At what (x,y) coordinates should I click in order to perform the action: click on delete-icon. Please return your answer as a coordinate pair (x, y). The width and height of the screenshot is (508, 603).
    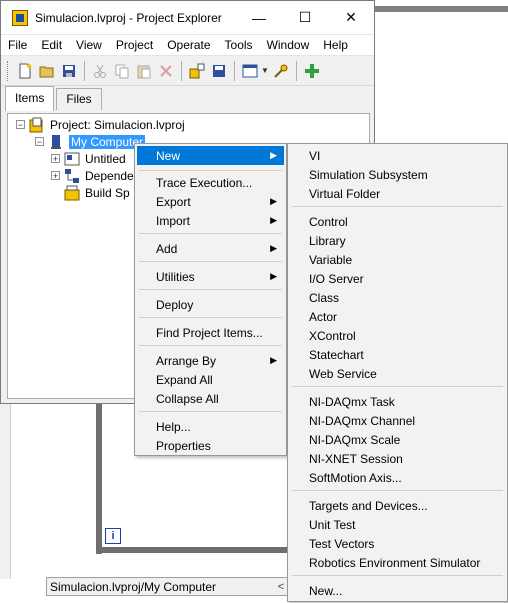
    Looking at the image, I should click on (166, 71).